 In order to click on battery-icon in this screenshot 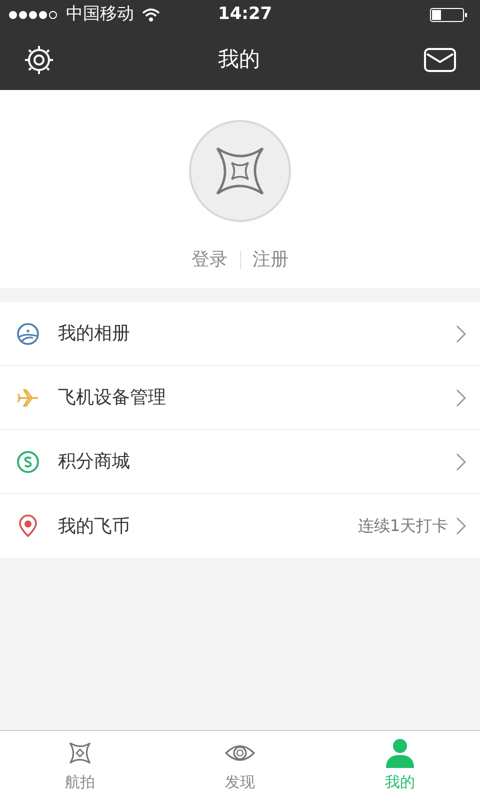, I will do `click(449, 15)`.